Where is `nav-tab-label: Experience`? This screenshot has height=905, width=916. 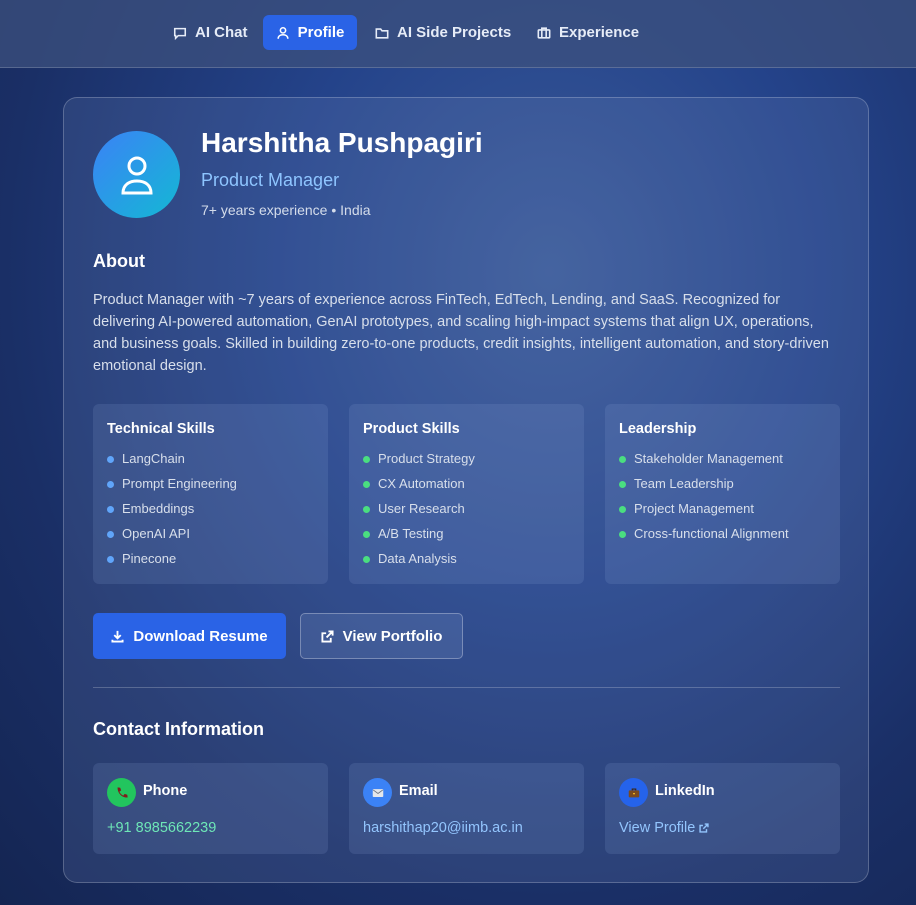 nav-tab-label: Experience is located at coordinates (599, 32).